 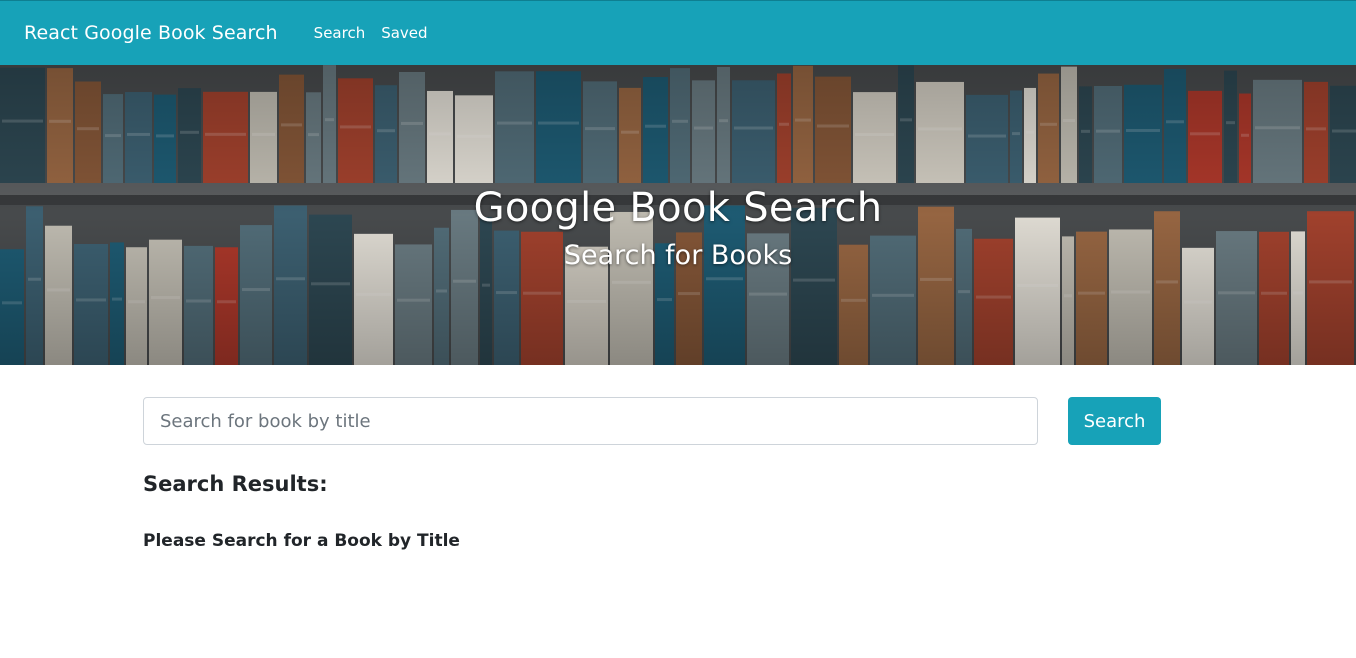 I want to click on hero-title: Google Book Search, so click(x=678, y=208).